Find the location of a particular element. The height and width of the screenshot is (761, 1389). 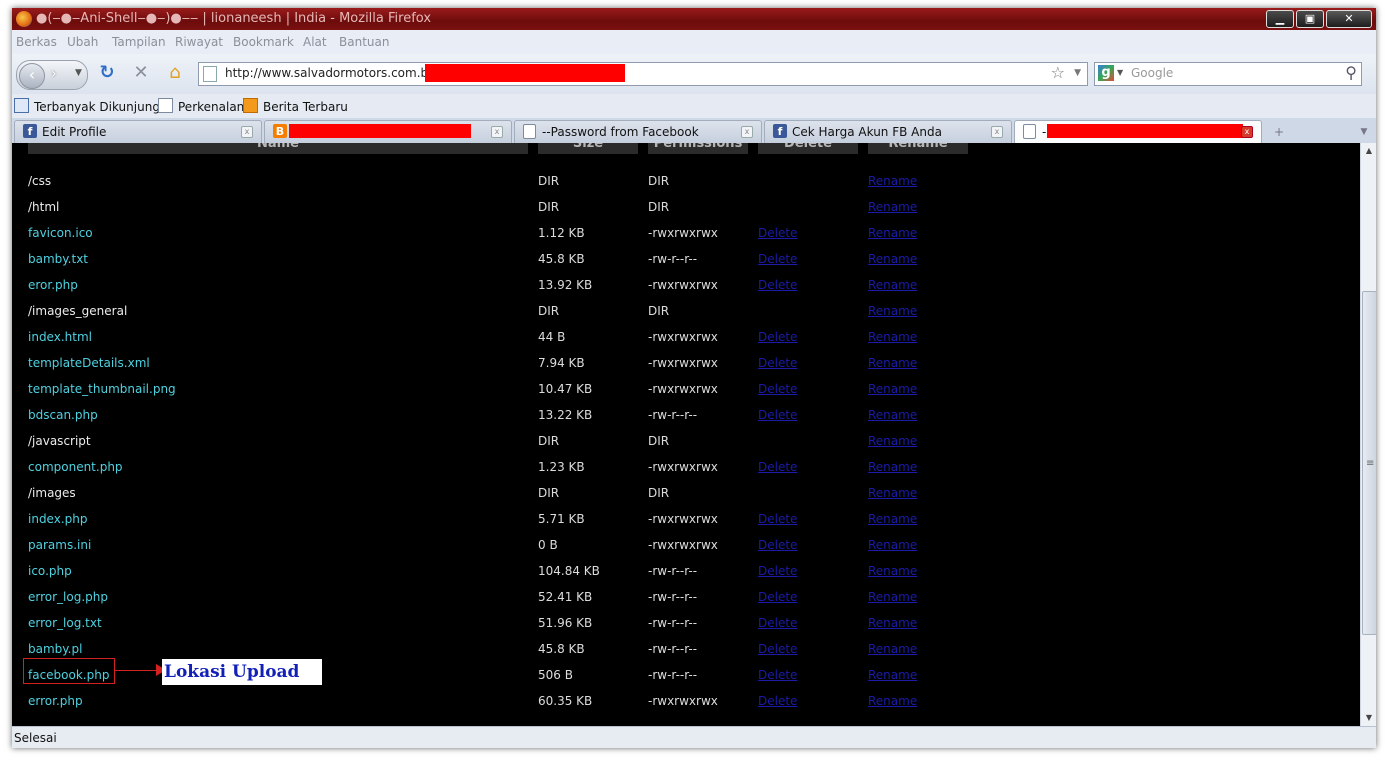

tab-cek-harga-akun: f Cek Harga Akun FB Anda x is located at coordinates (888, 131).